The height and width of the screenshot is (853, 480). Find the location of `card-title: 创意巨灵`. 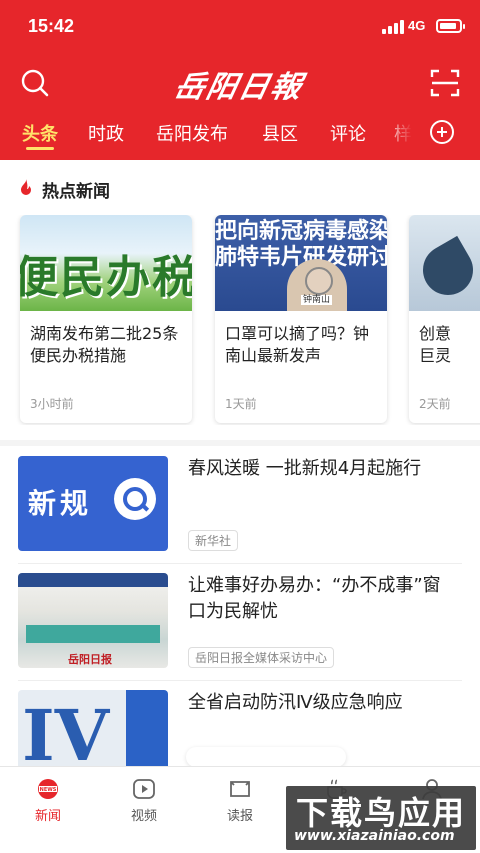

card-title: 创意巨灵 is located at coordinates (435, 344).